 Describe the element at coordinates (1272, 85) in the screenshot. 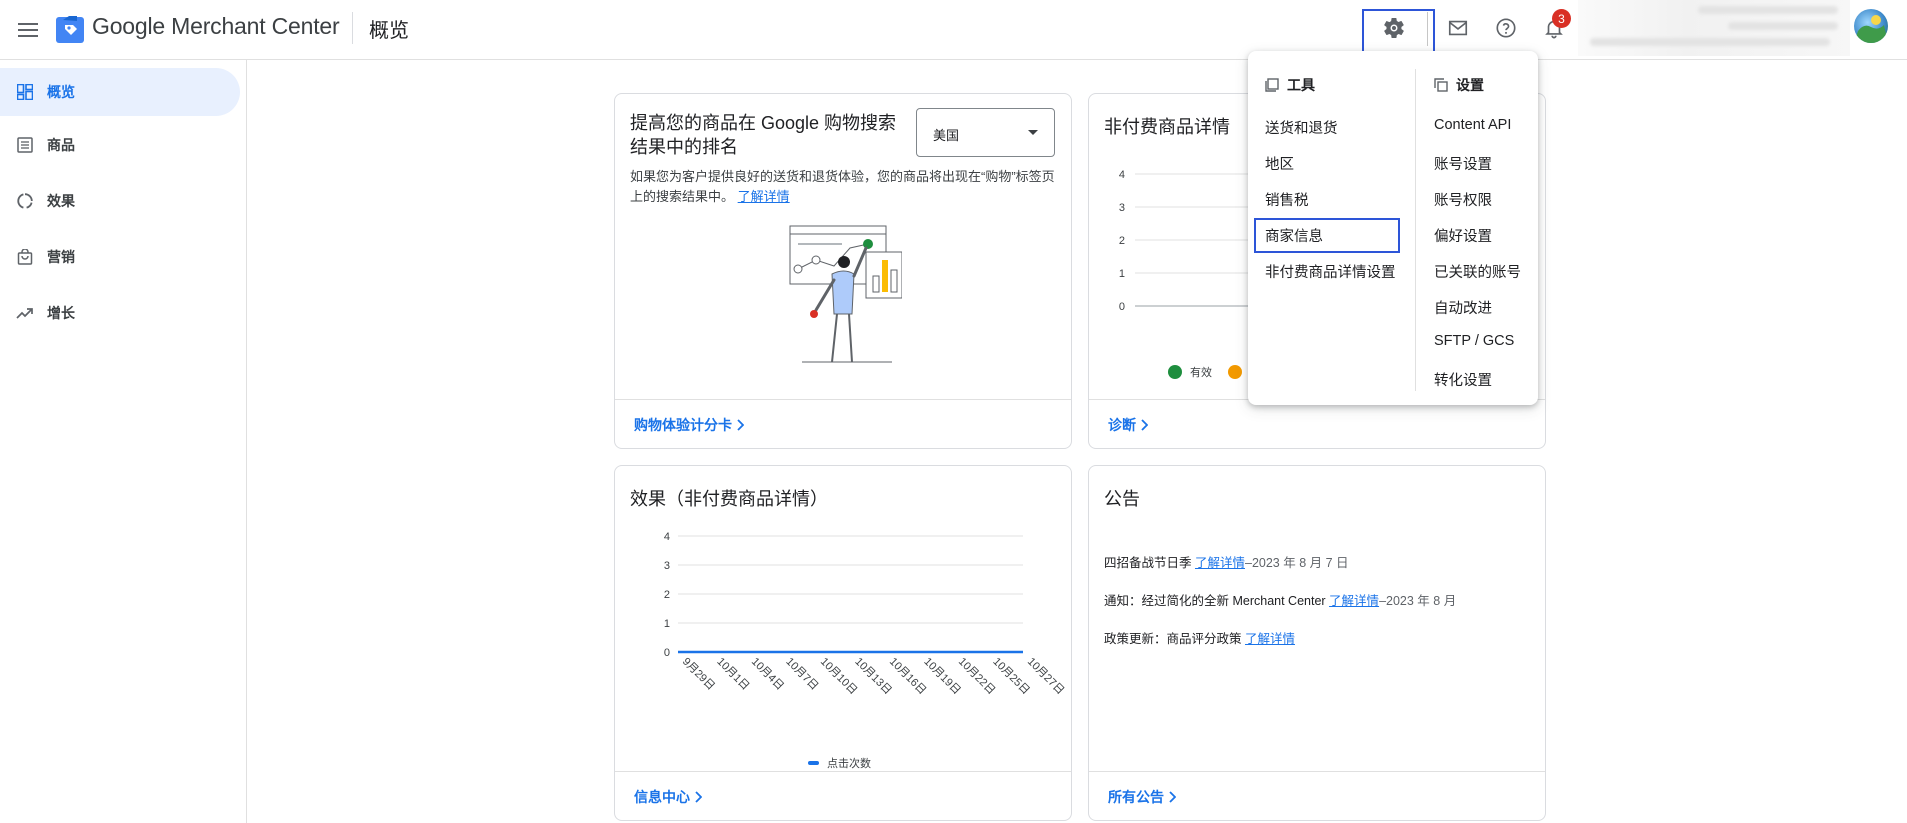

I see `tools-icon` at that location.